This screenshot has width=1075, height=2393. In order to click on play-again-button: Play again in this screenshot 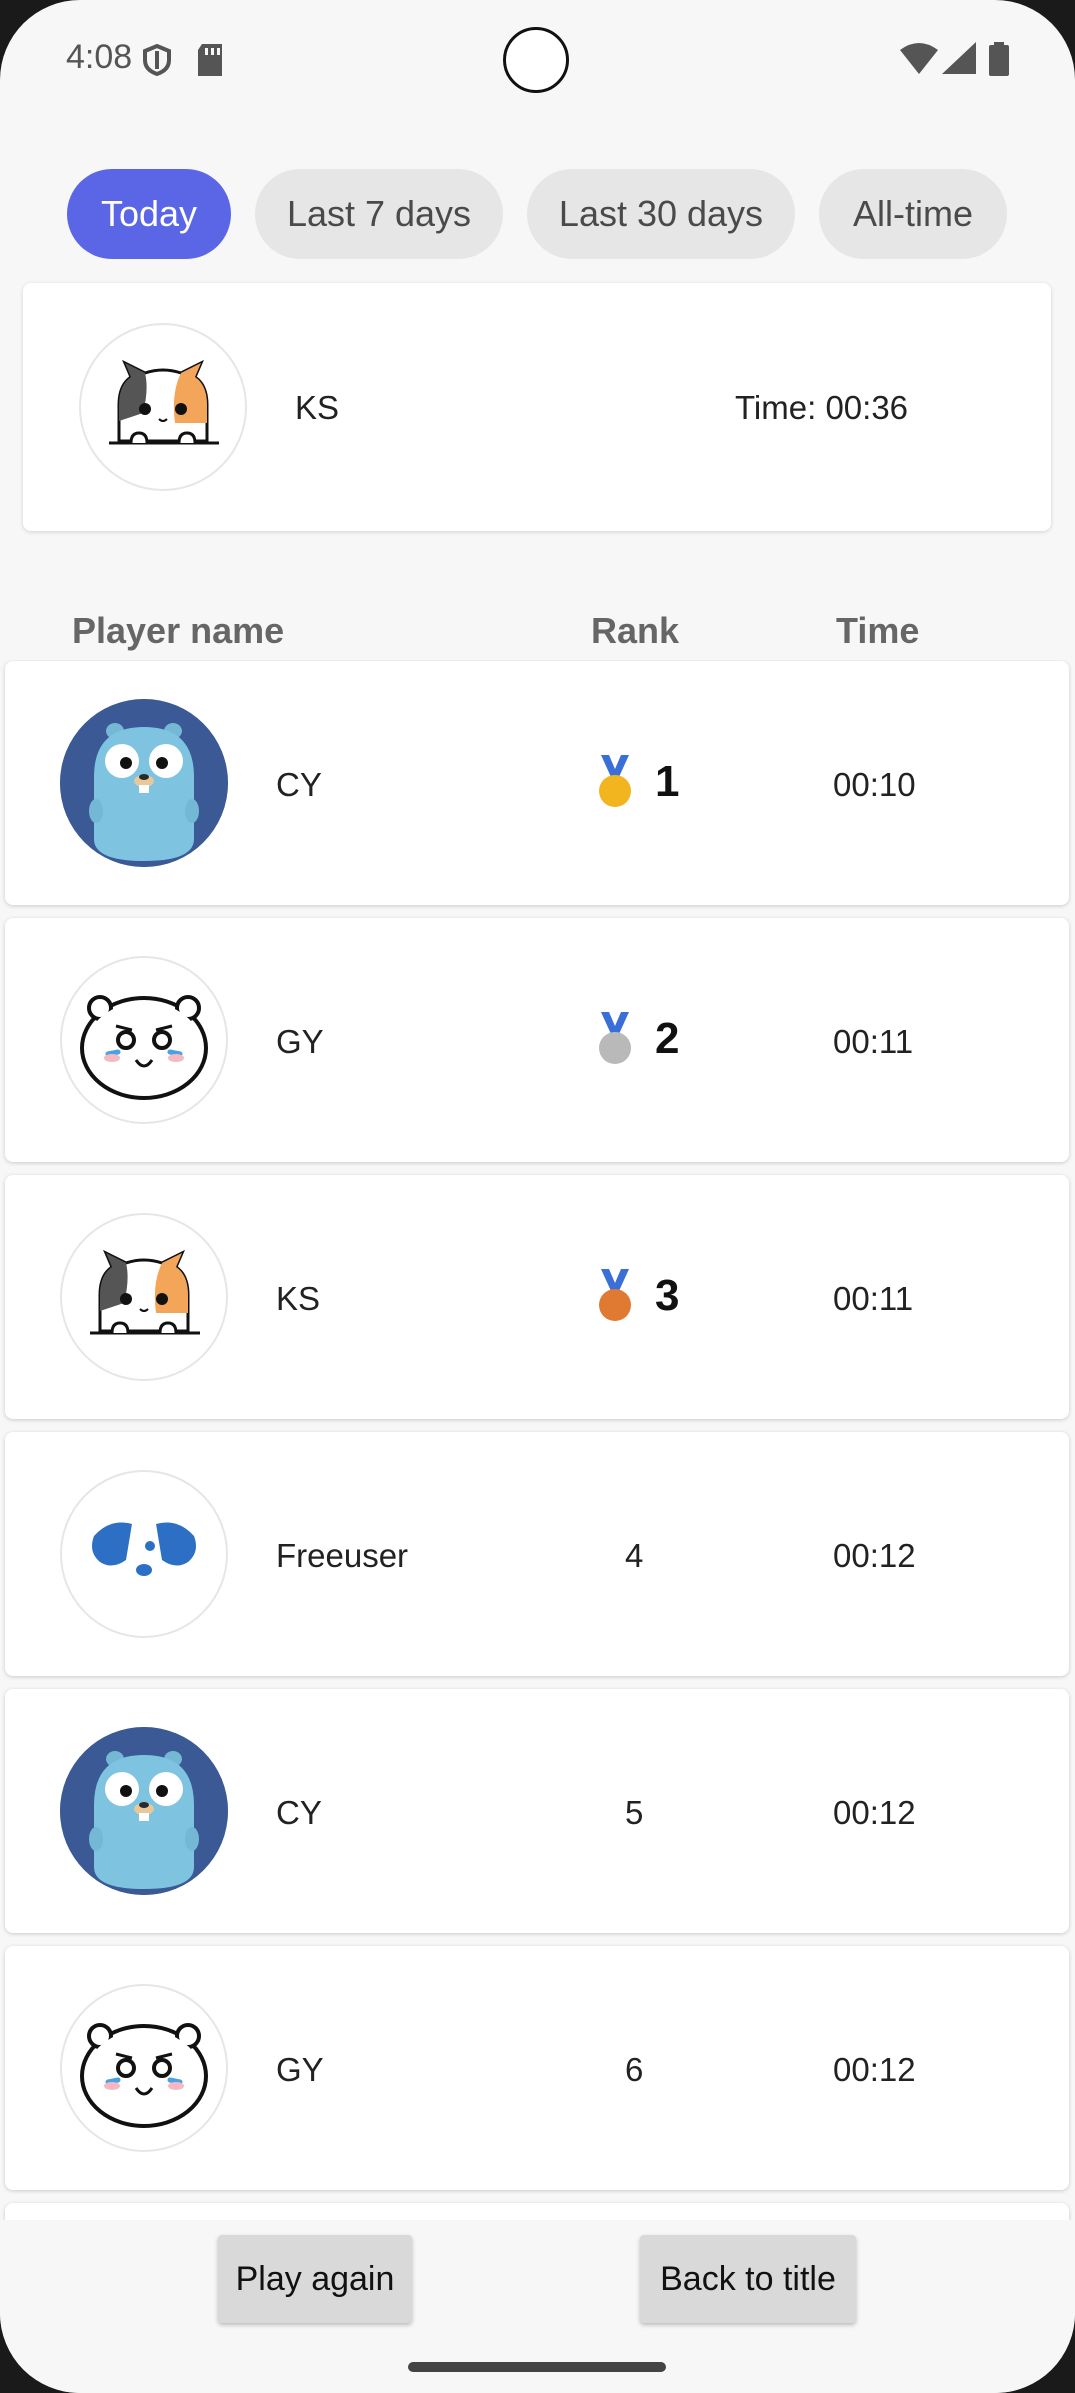, I will do `click(315, 2279)`.